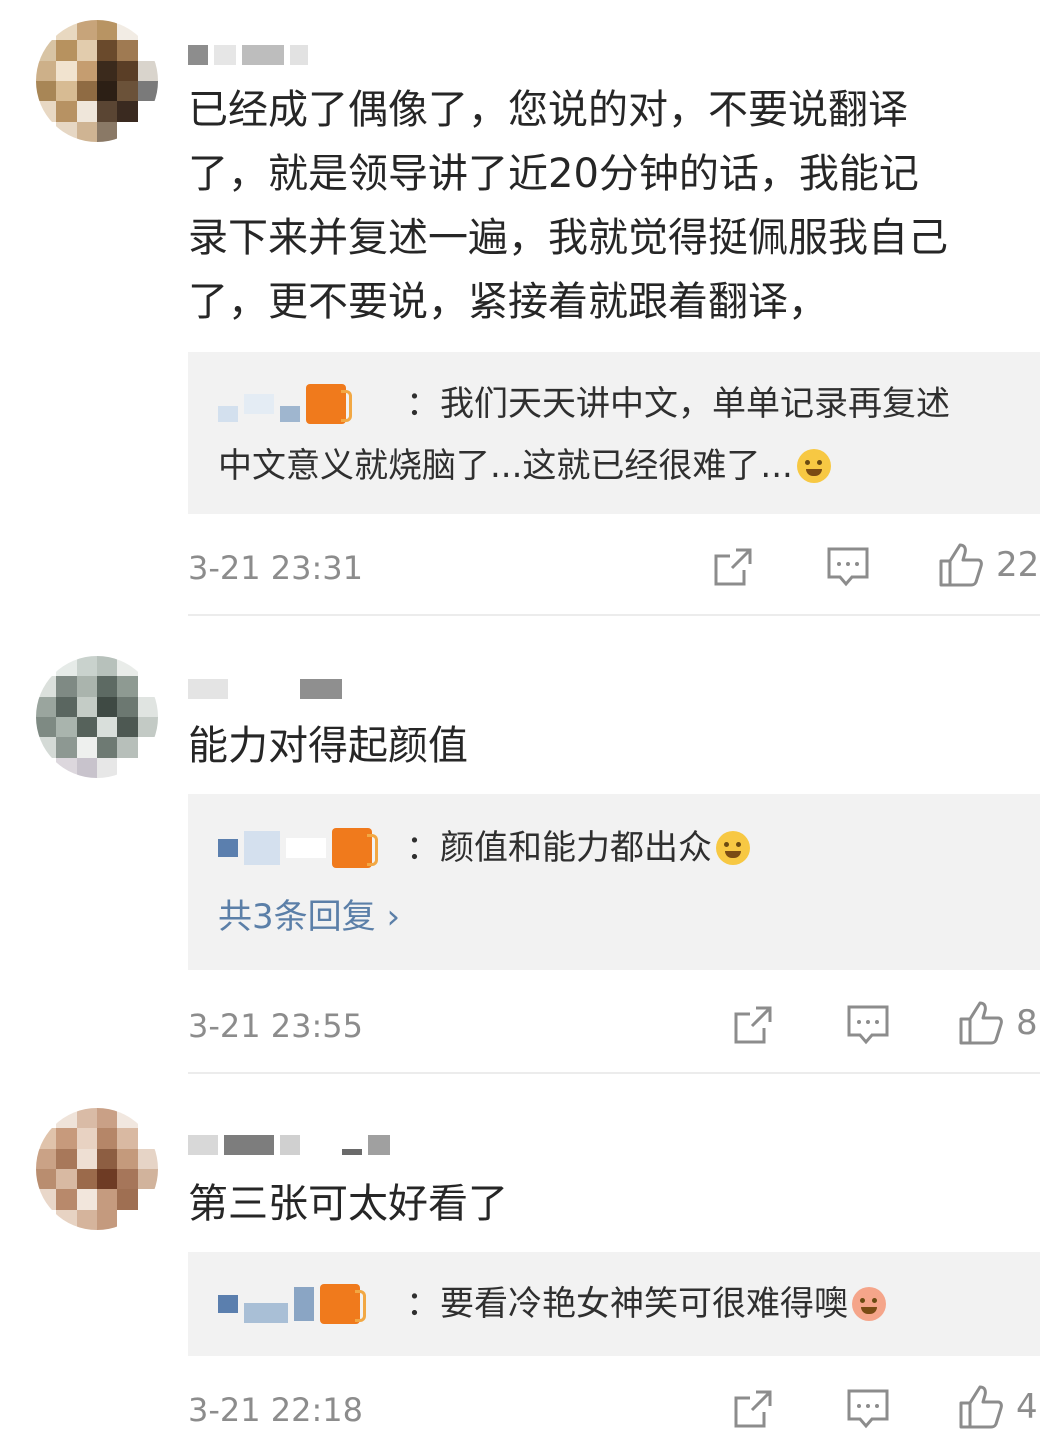  I want to click on like-button: 8, so click(998, 1023).